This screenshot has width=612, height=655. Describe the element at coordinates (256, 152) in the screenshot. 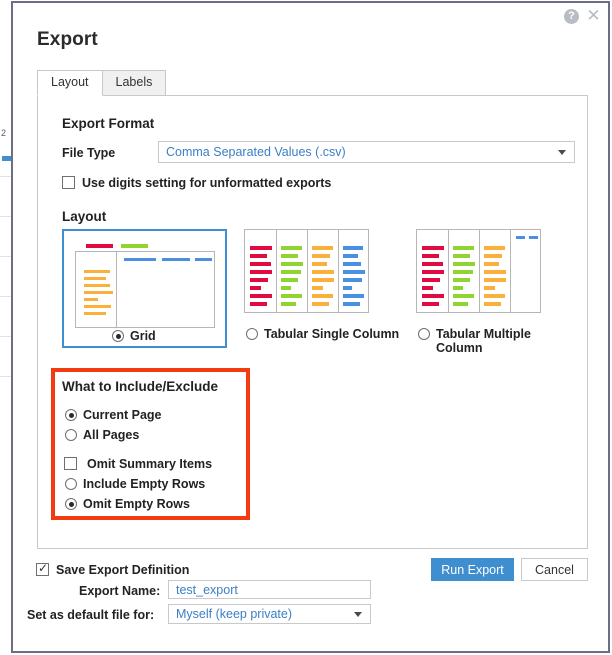

I see `file-type-value: Comma Separated Values (.csv)` at that location.